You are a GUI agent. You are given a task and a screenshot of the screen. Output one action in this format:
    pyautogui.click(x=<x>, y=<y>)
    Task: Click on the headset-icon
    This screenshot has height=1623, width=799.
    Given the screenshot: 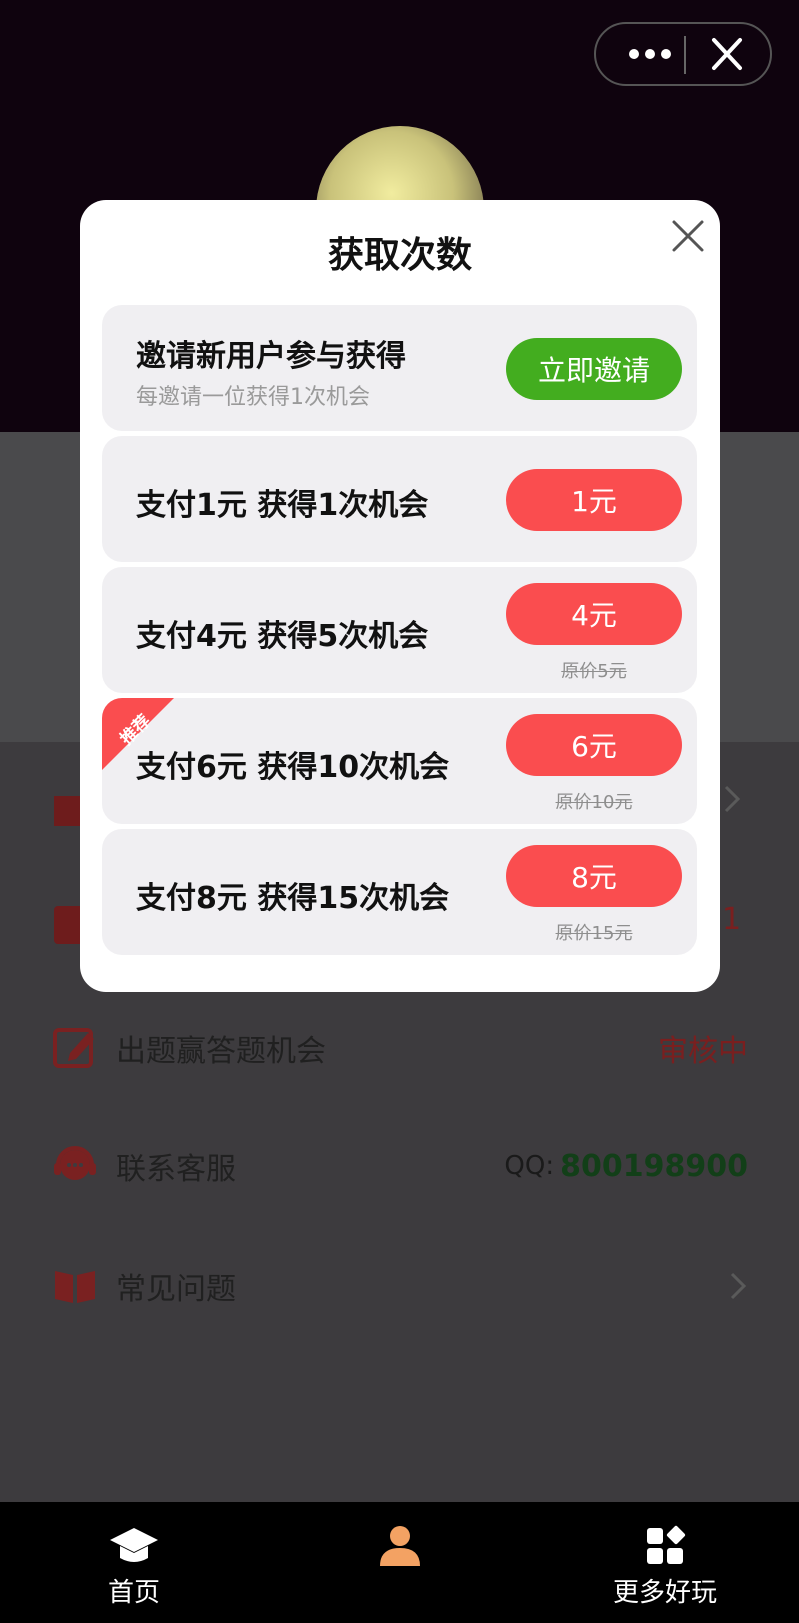 What is the action you would take?
    pyautogui.click(x=75, y=1163)
    